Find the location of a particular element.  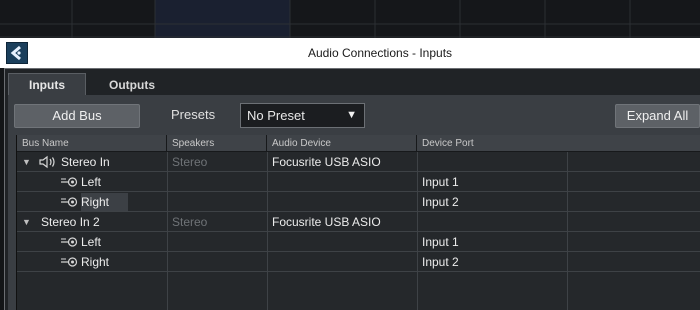

speaker-icon is located at coordinates (48, 162).